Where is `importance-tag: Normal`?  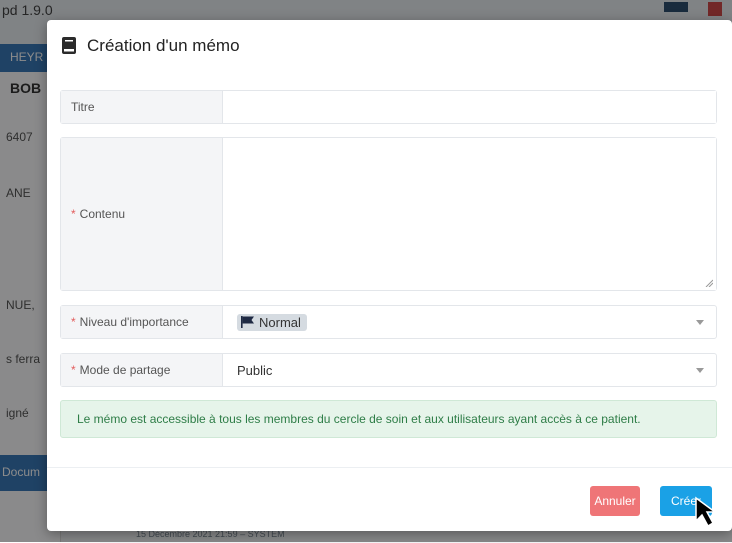
importance-tag: Normal is located at coordinates (272, 322).